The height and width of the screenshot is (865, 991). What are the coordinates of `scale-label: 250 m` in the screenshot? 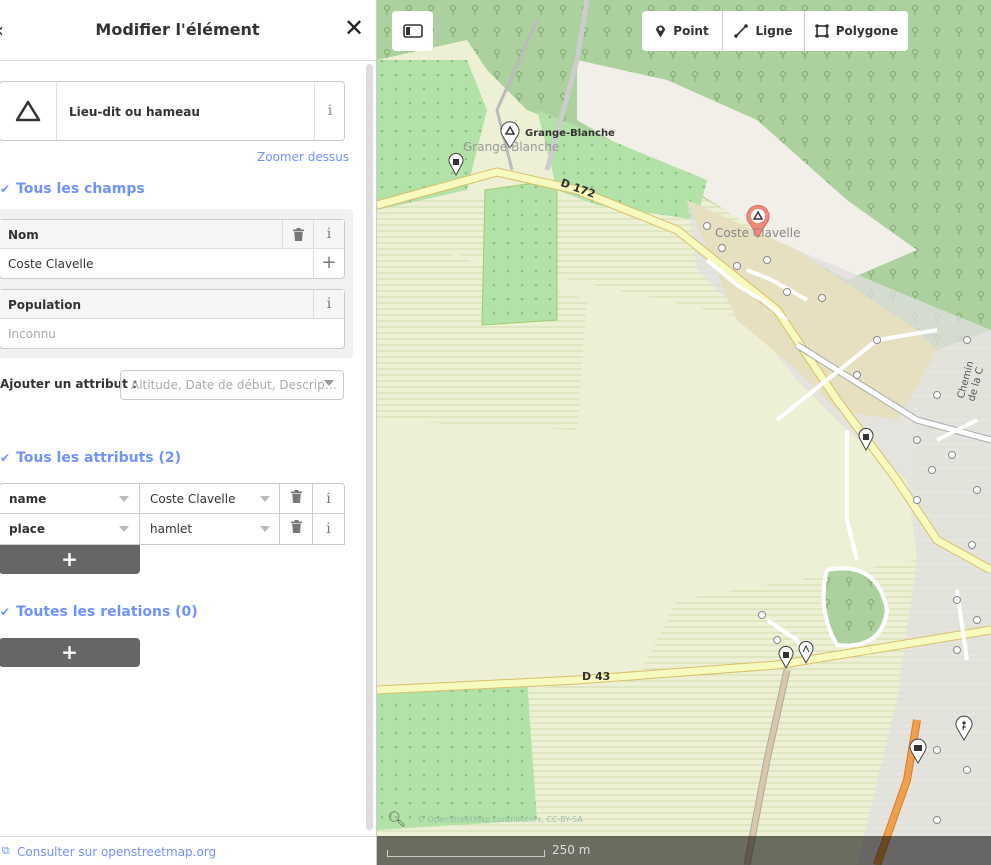 It's located at (571, 850).